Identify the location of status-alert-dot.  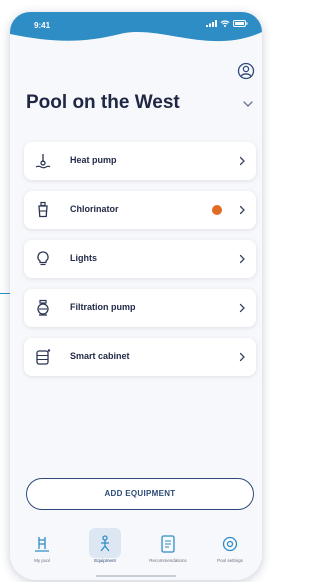
(217, 210).